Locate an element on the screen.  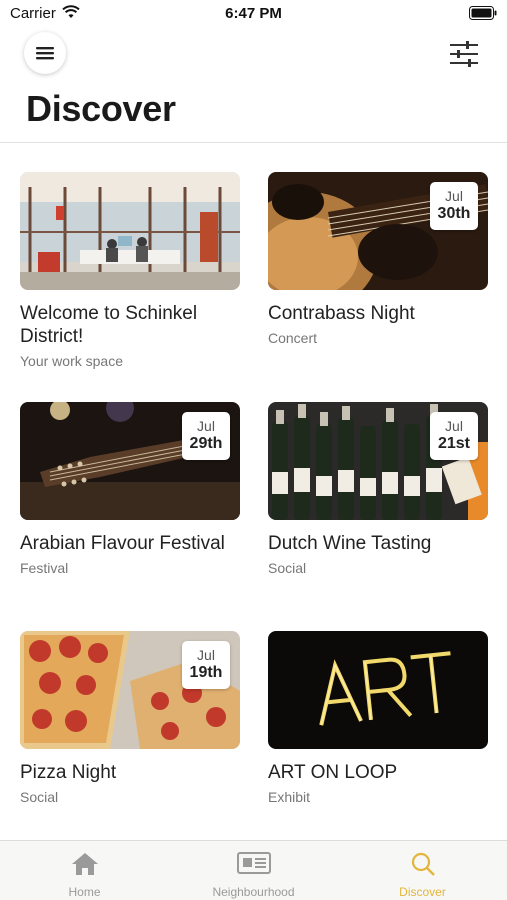
hamburger-icon is located at coordinates (45, 53).